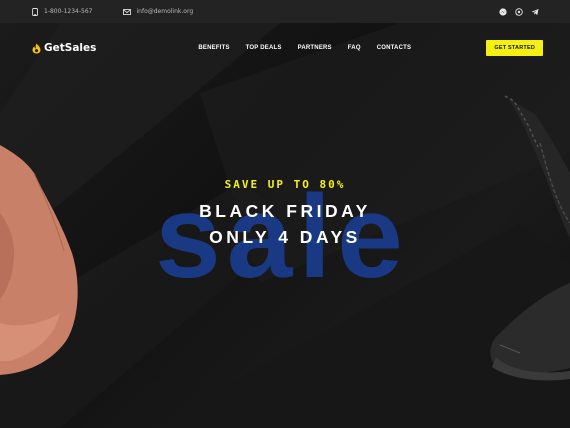 The height and width of the screenshot is (428, 570). I want to click on messenger-icon, so click(503, 11).